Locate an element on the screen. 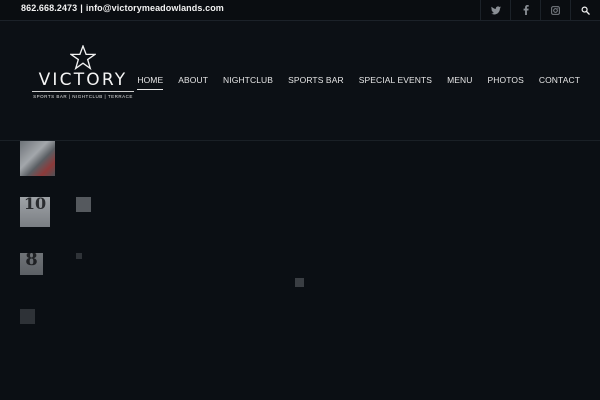 The image size is (600, 400). logo-wordmark: VICTORY is located at coordinates (83, 80).